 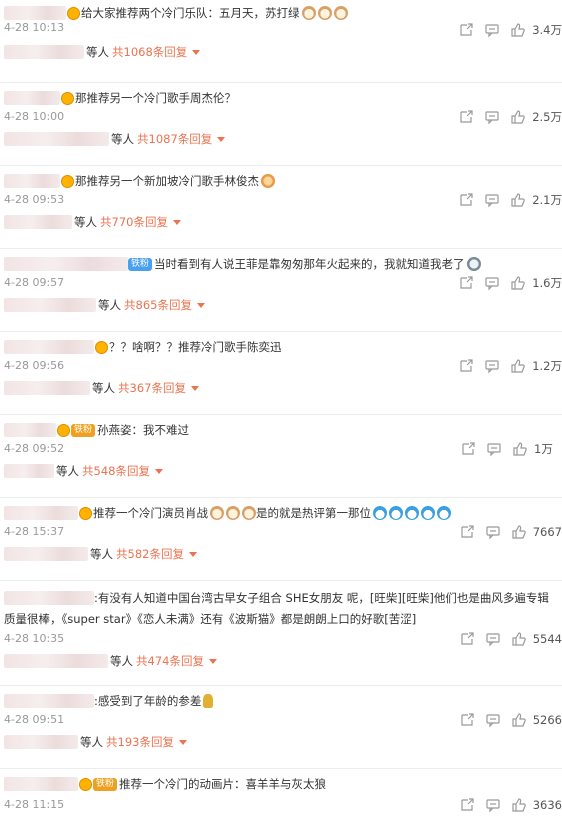 I want to click on replies-count: 共1087条回复, so click(x=174, y=139).